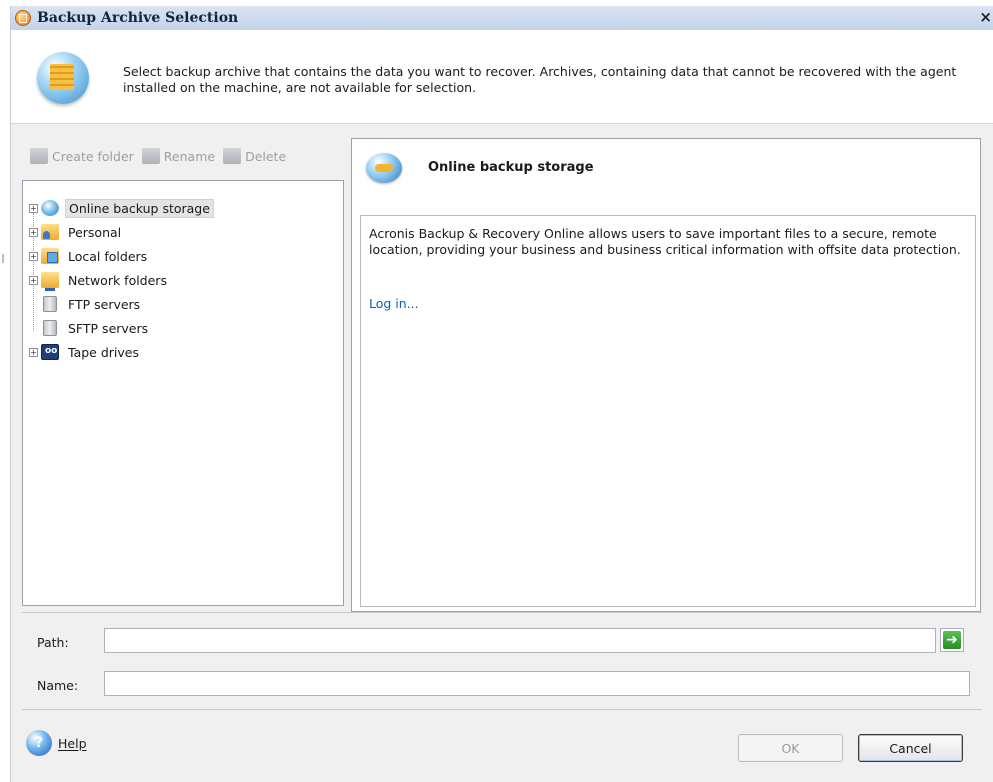  What do you see at coordinates (189, 156) in the screenshot?
I see `rename-label: Rename` at bounding box center [189, 156].